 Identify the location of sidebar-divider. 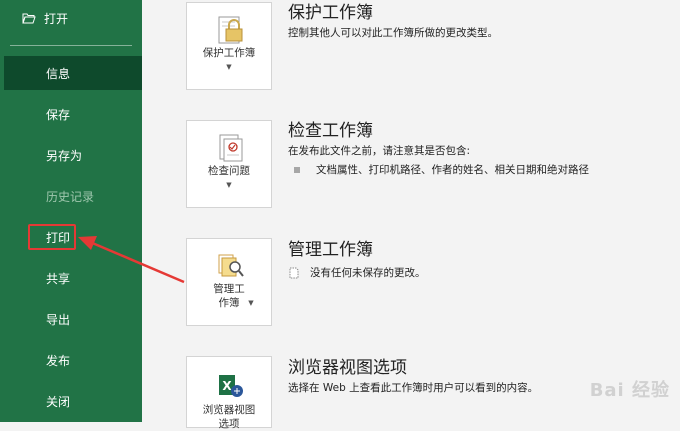
(71, 45).